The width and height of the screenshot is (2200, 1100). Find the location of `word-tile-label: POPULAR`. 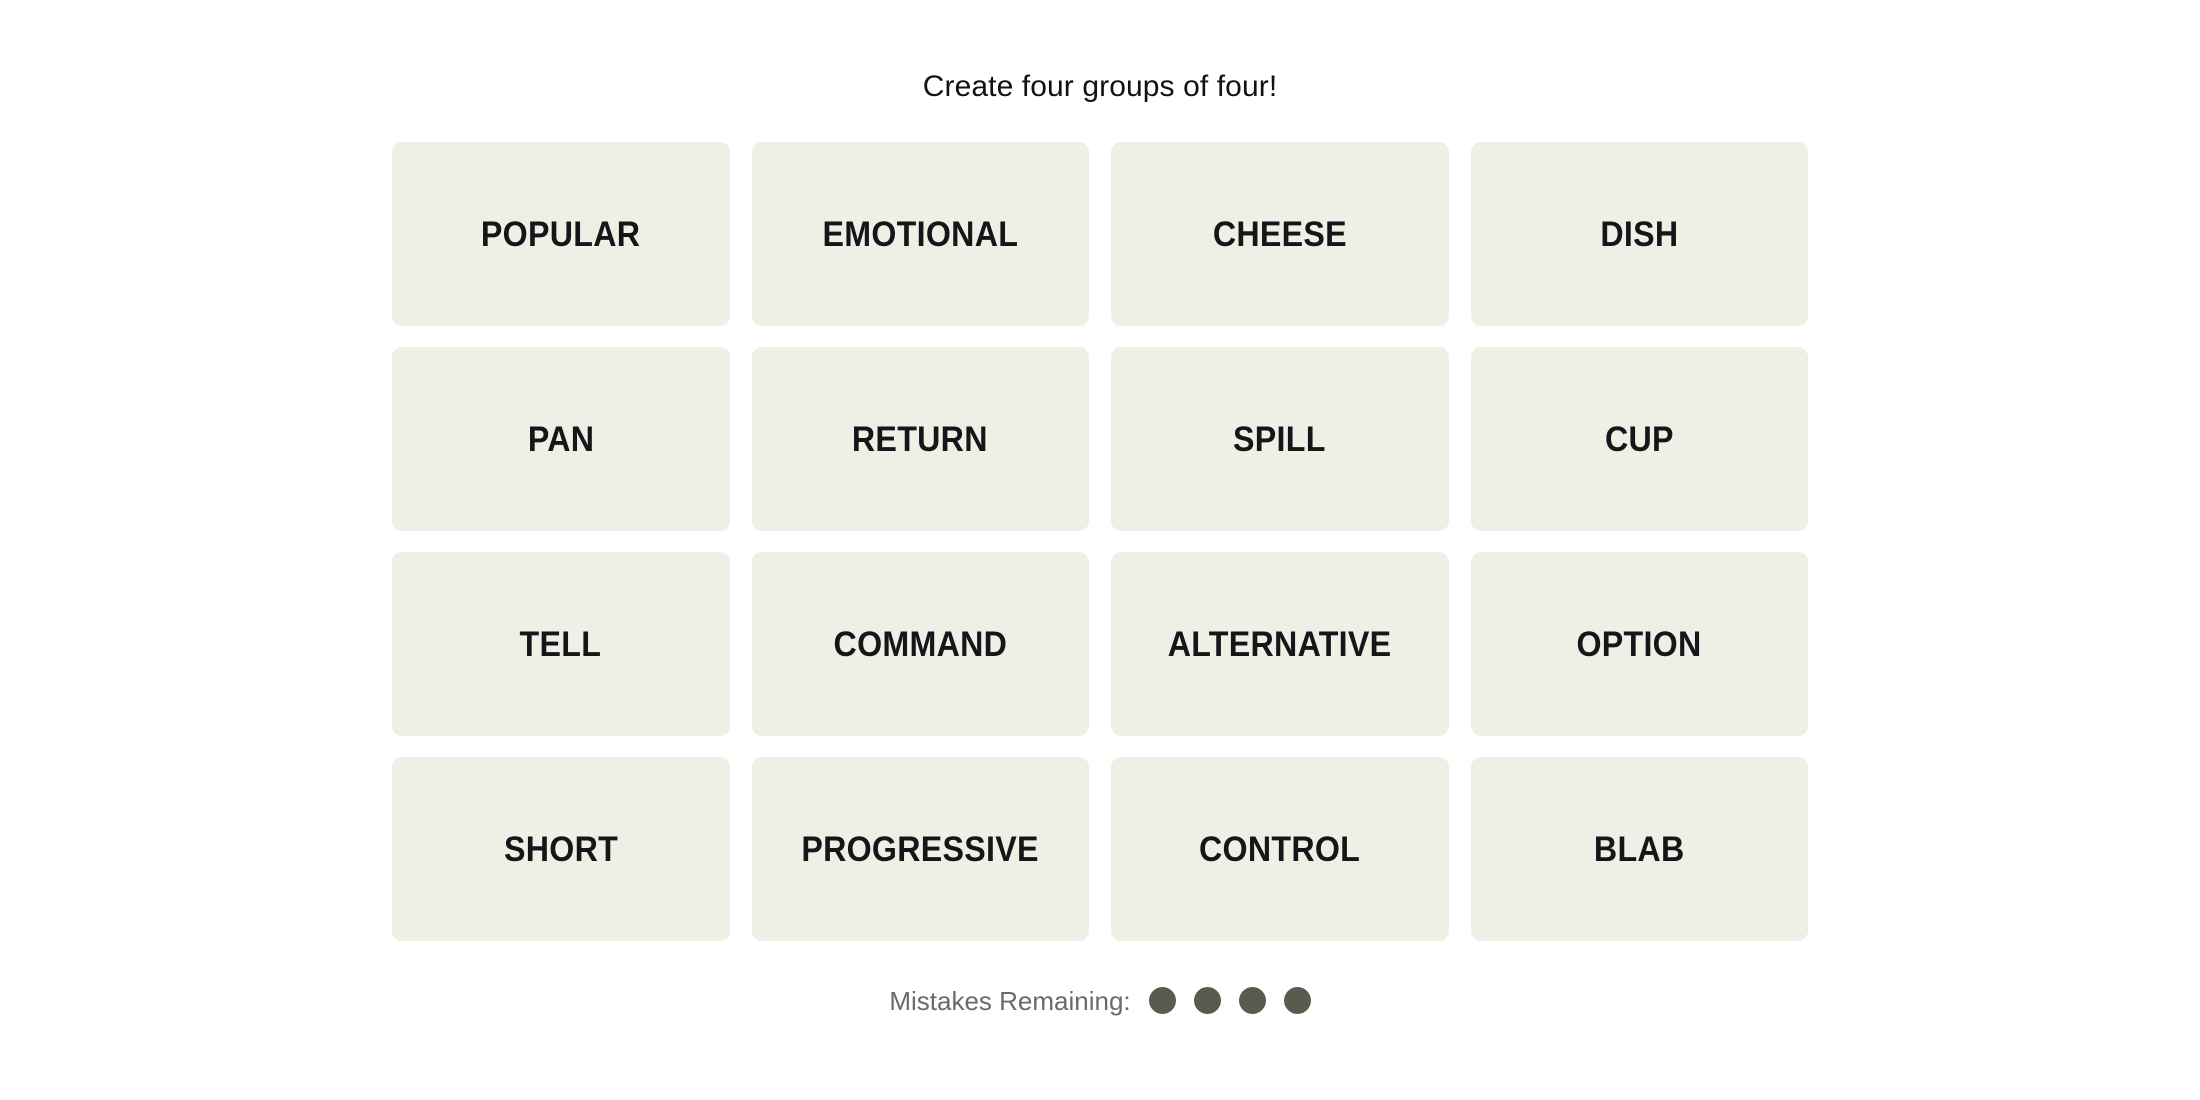

word-tile-label: POPULAR is located at coordinates (561, 234).